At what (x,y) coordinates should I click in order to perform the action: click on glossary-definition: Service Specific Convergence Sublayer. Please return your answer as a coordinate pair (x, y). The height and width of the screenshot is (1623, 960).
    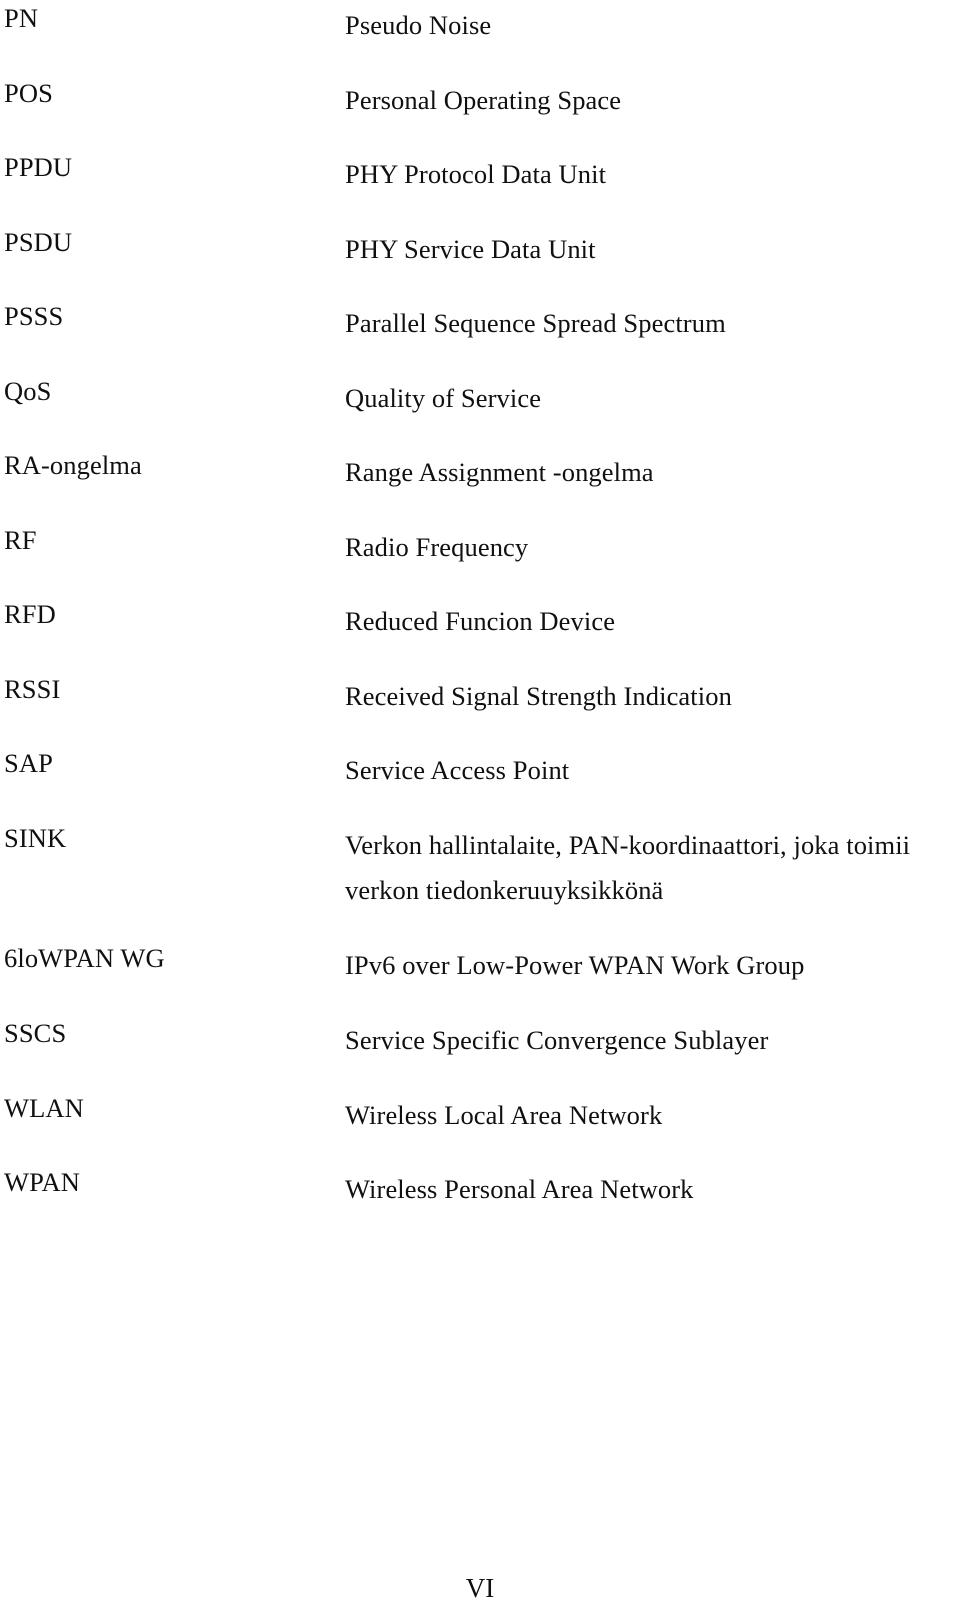
    Looking at the image, I should click on (645, 1040).